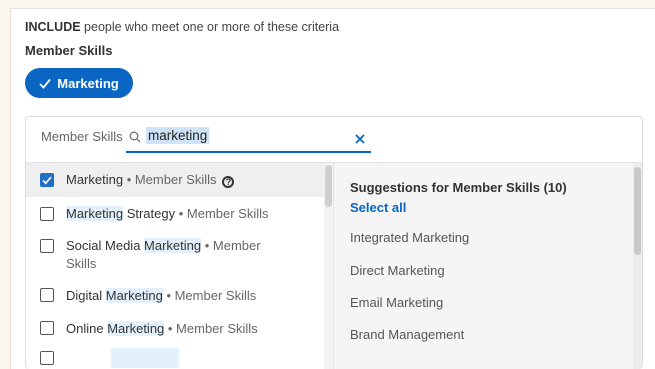  Describe the element at coordinates (81, 263) in the screenshot. I see `result-type-cont: Skills` at that location.